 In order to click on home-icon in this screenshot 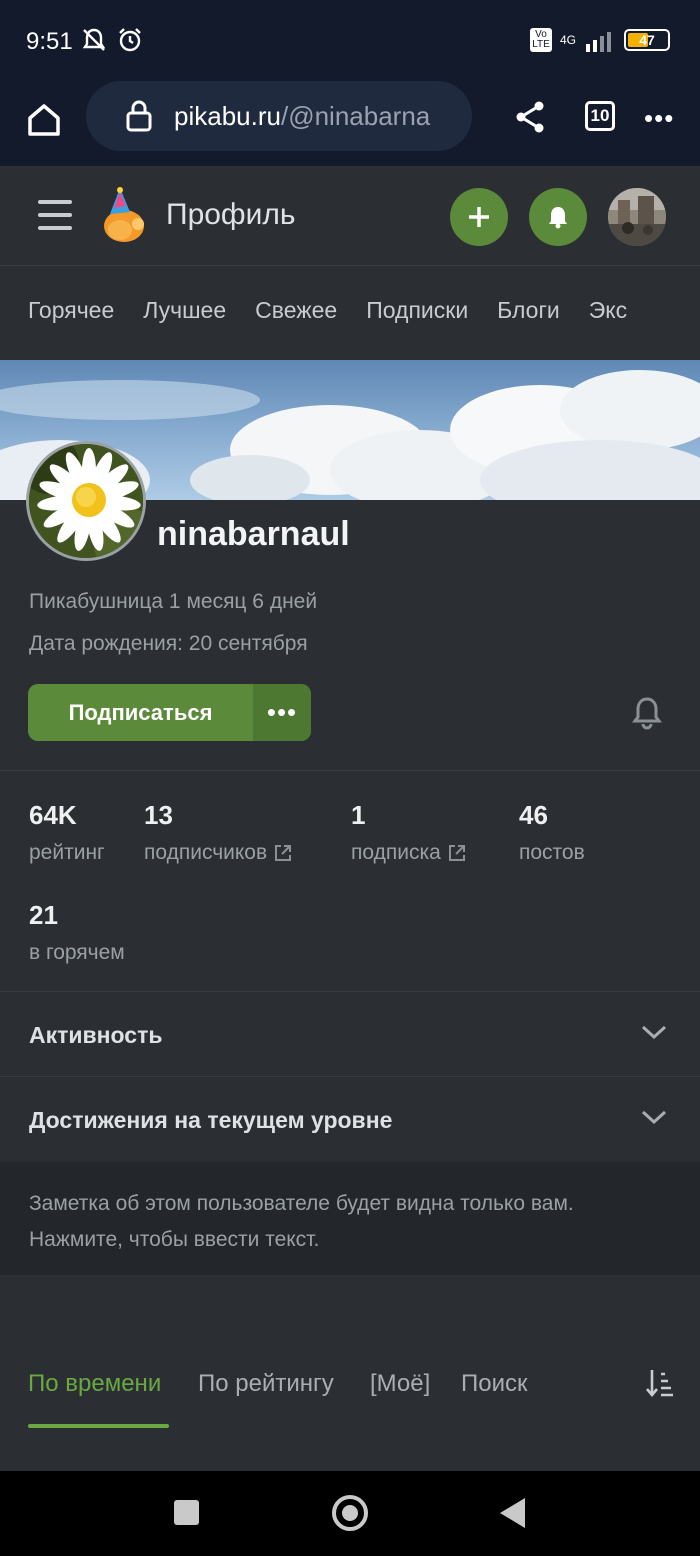, I will do `click(44, 120)`.